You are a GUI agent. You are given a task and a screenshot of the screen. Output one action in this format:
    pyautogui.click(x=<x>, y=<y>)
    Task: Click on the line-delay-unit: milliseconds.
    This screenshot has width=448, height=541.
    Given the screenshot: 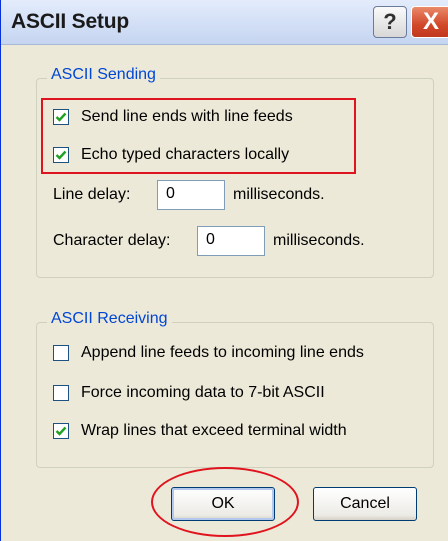 What is the action you would take?
    pyautogui.click(x=279, y=194)
    